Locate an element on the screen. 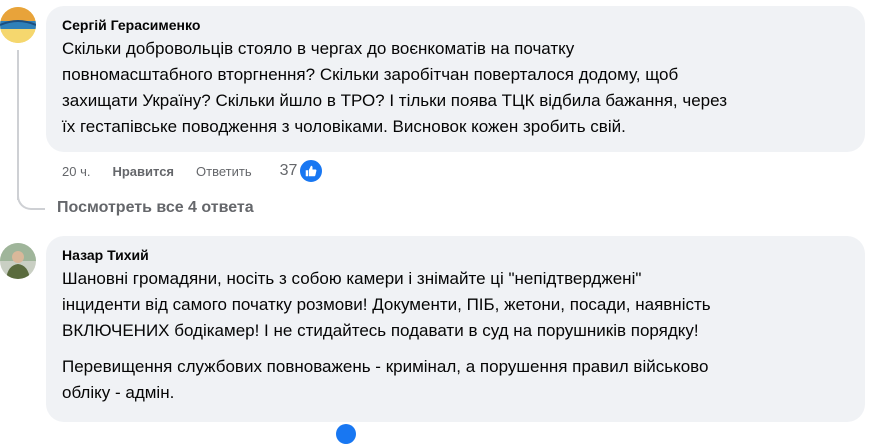 The image size is (888, 444). thread-line is located at coordinates (18, 125).